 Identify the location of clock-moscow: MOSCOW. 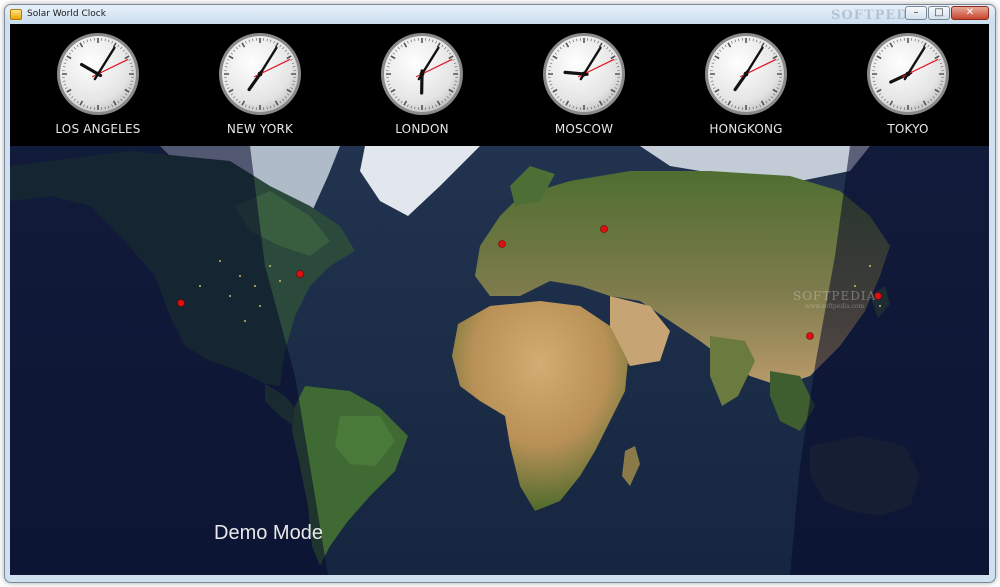
(584, 88).